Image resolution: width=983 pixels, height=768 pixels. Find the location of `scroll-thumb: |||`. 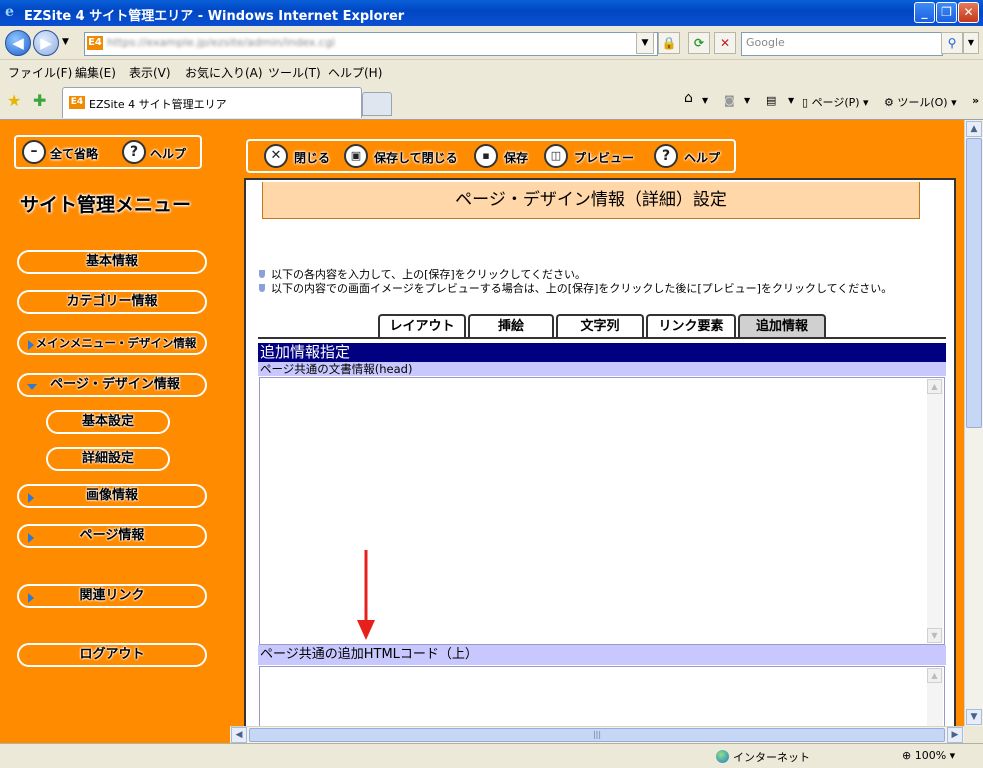

scroll-thumb: ||| is located at coordinates (597, 735).